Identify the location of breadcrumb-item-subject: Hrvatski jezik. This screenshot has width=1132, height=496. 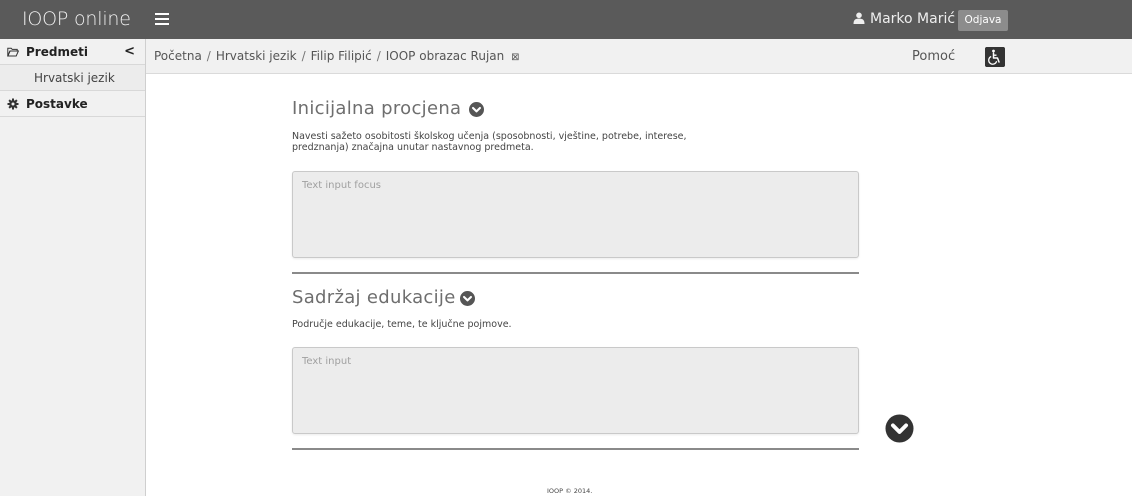
(256, 56).